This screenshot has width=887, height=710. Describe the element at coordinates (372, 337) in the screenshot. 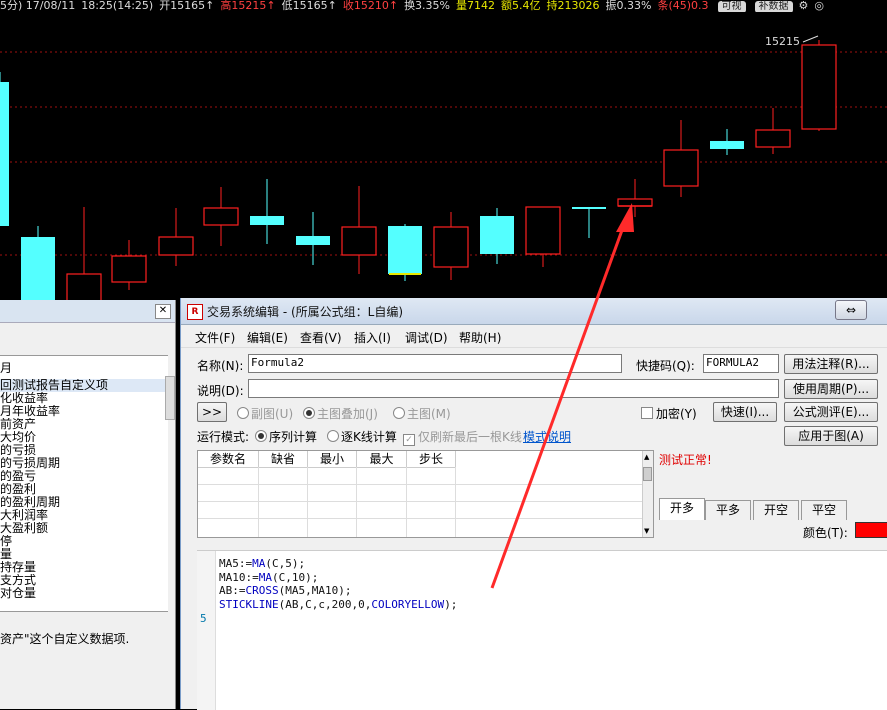

I see `menu-insert: 插入(I)` at that location.